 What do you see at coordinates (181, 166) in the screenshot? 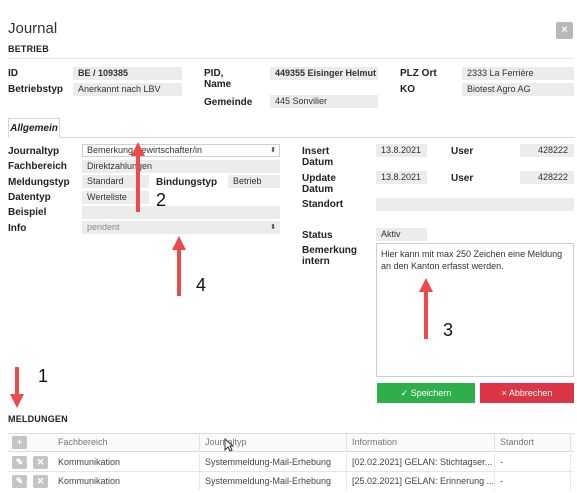
I see `fachbereich-field: Direktzahlungen` at bounding box center [181, 166].